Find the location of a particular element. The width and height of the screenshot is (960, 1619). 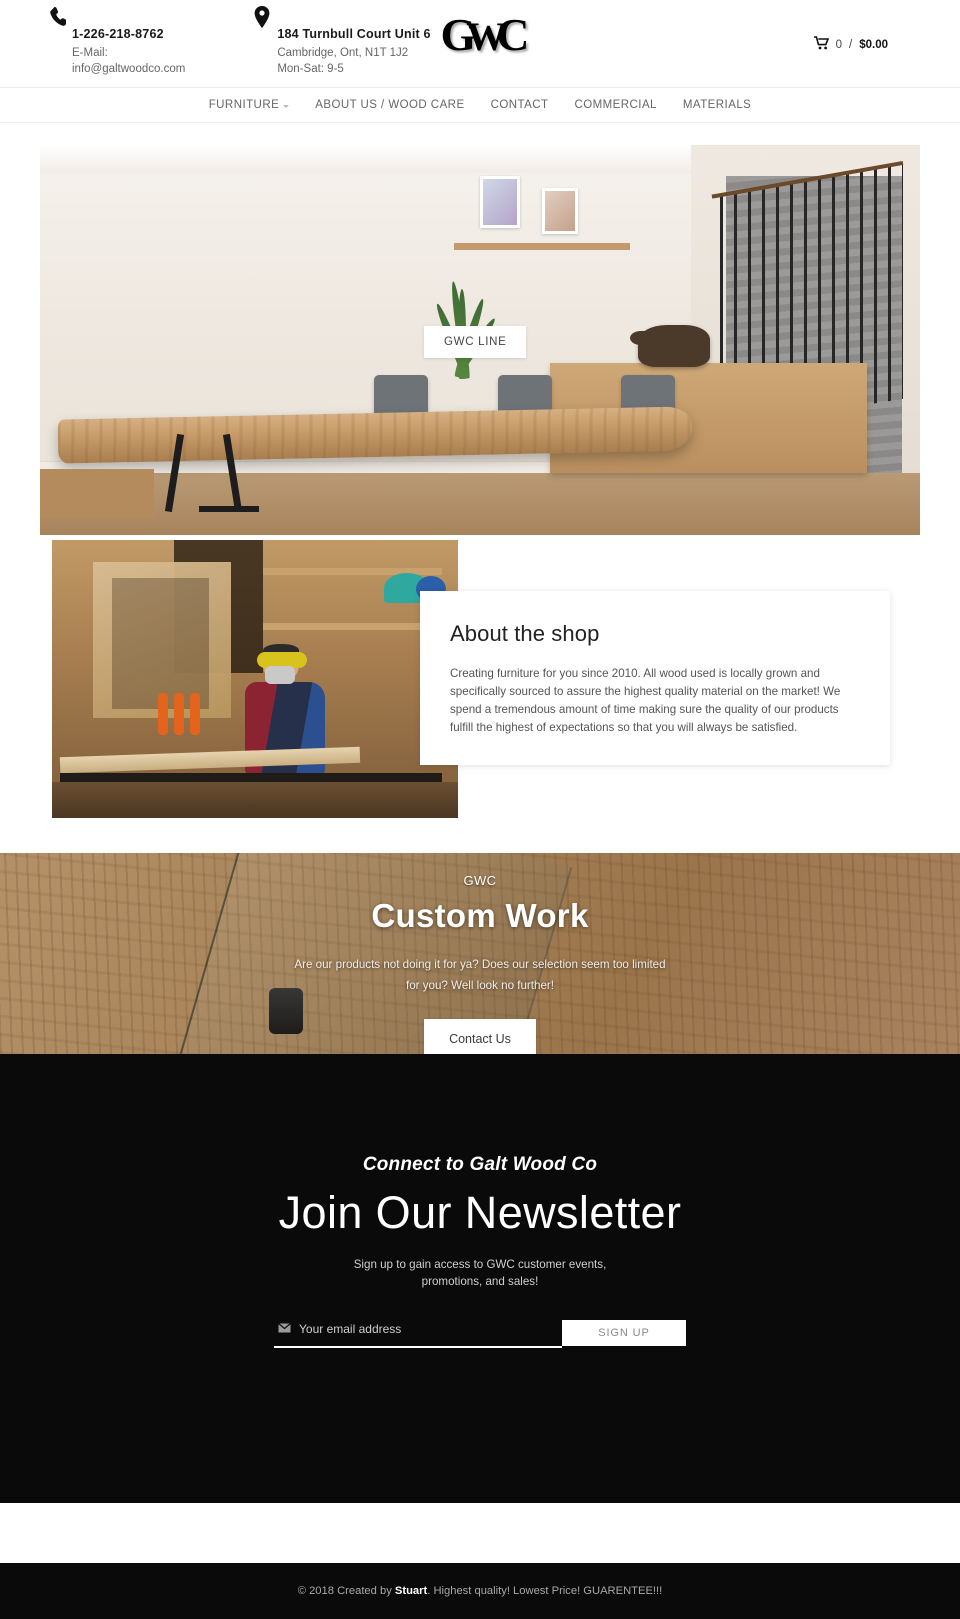

email-address: info@galtwoodco.com is located at coordinates (128, 69).